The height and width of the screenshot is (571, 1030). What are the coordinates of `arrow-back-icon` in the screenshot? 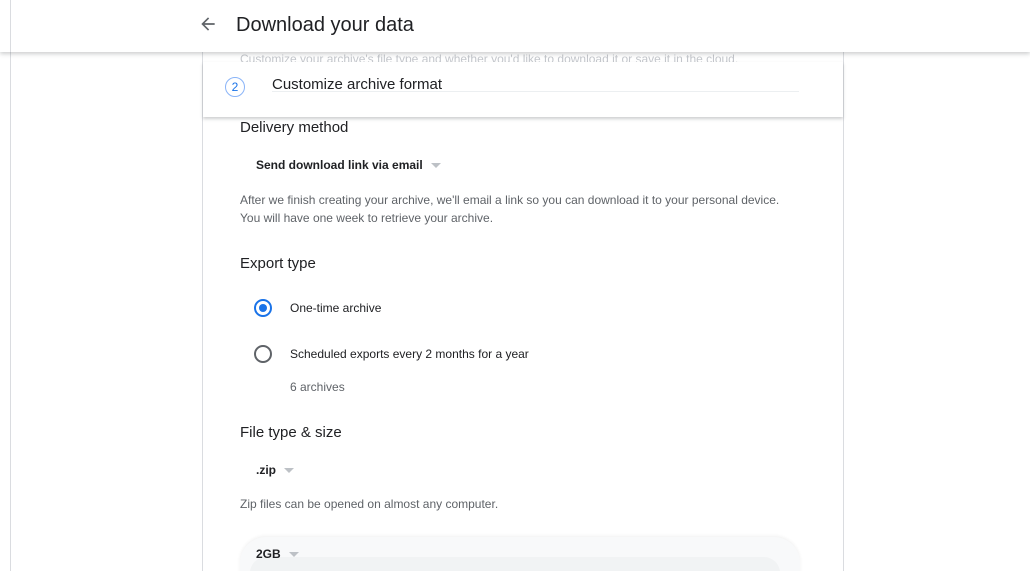 It's located at (208, 26).